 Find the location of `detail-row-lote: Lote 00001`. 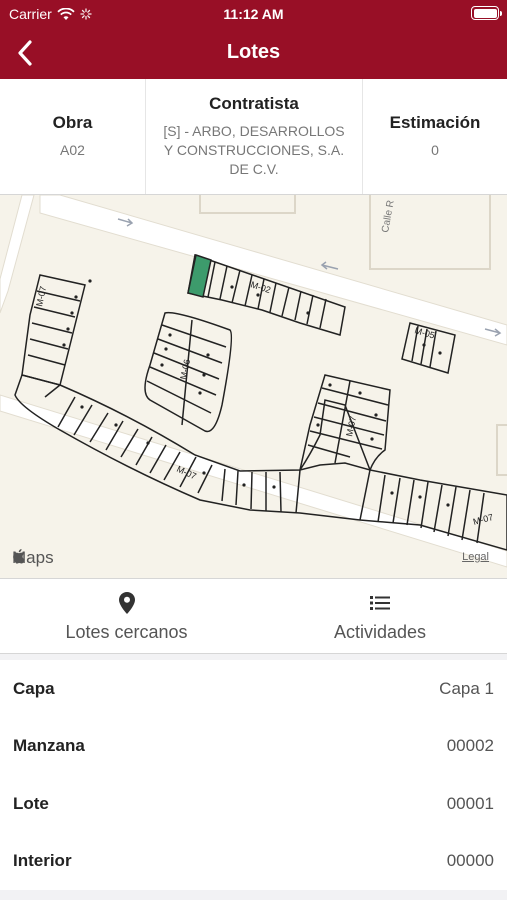

detail-row-lote: Lote 00001 is located at coordinates (253, 804).